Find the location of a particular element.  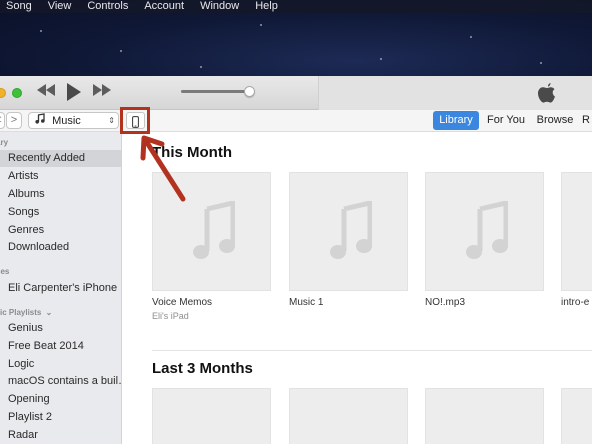

annotation-arrow is located at coordinates (163, 168).